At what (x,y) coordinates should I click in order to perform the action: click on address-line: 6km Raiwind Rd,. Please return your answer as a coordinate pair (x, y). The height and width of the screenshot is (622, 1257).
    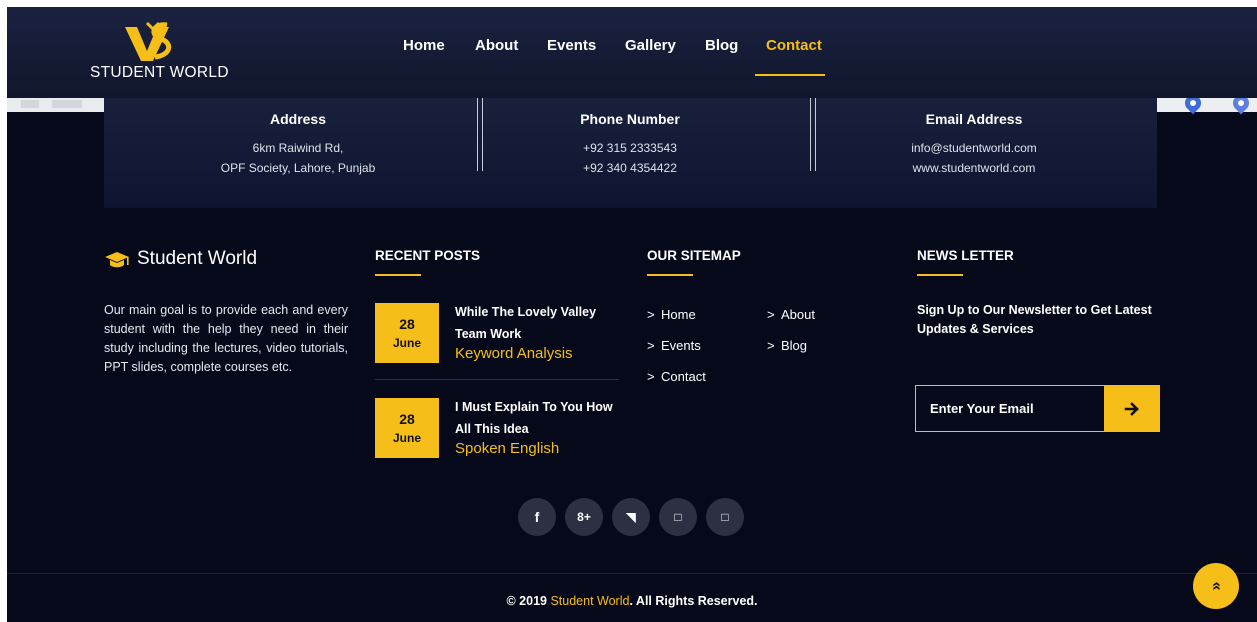
    Looking at the image, I should click on (298, 148).